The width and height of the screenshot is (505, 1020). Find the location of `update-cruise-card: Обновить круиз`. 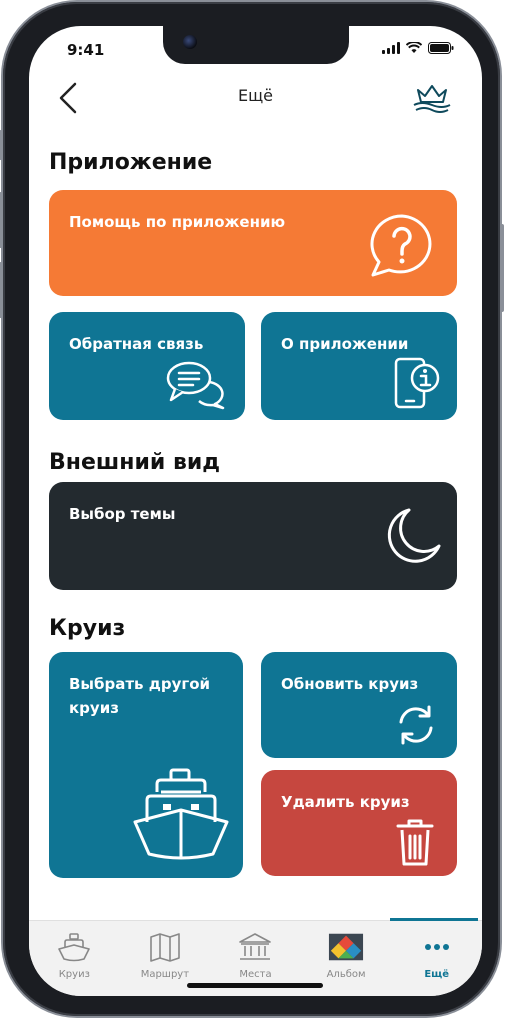

update-cruise-card: Обновить круиз is located at coordinates (359, 705).